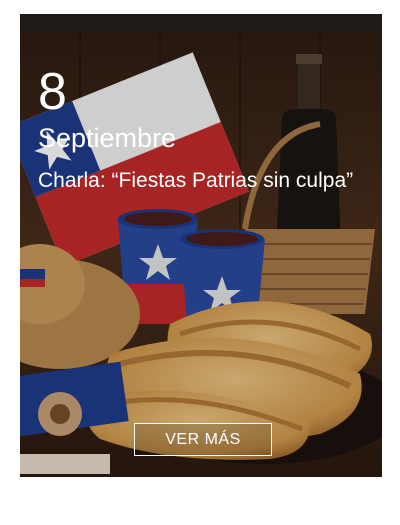 This screenshot has height=525, width=400. I want to click on event-title: Charla: “Fiestas Patrias sin culpa”, so click(196, 180).